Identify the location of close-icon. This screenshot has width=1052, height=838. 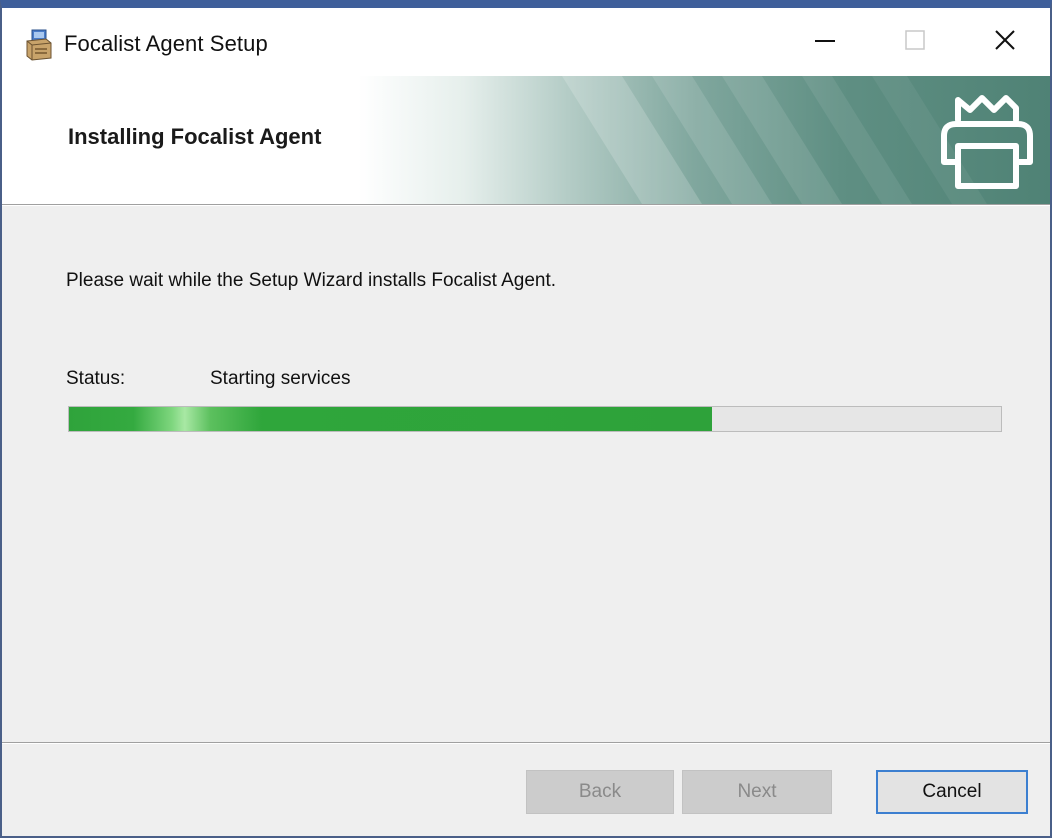
(1005, 42).